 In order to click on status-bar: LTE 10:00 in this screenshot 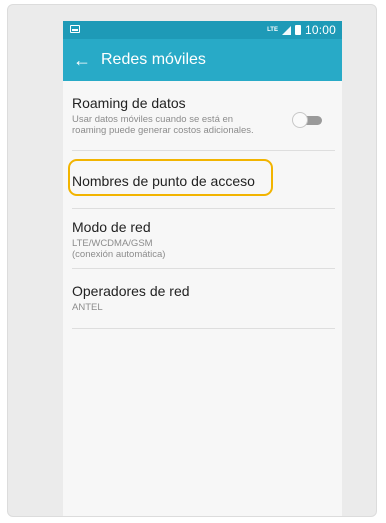, I will do `click(202, 30)`.